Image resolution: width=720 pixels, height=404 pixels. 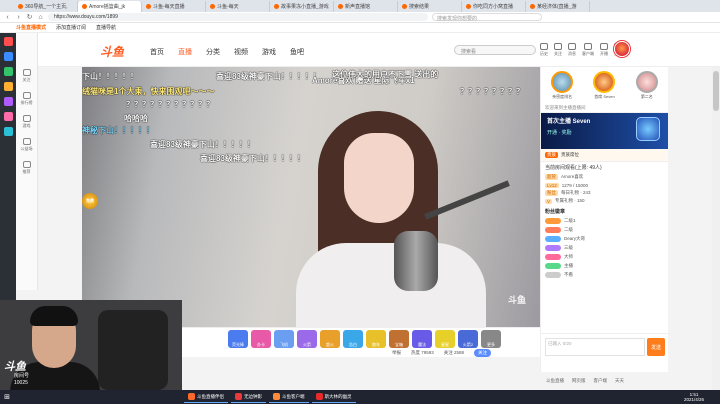 I want to click on bottom-link: 网页版, so click(x=579, y=381).